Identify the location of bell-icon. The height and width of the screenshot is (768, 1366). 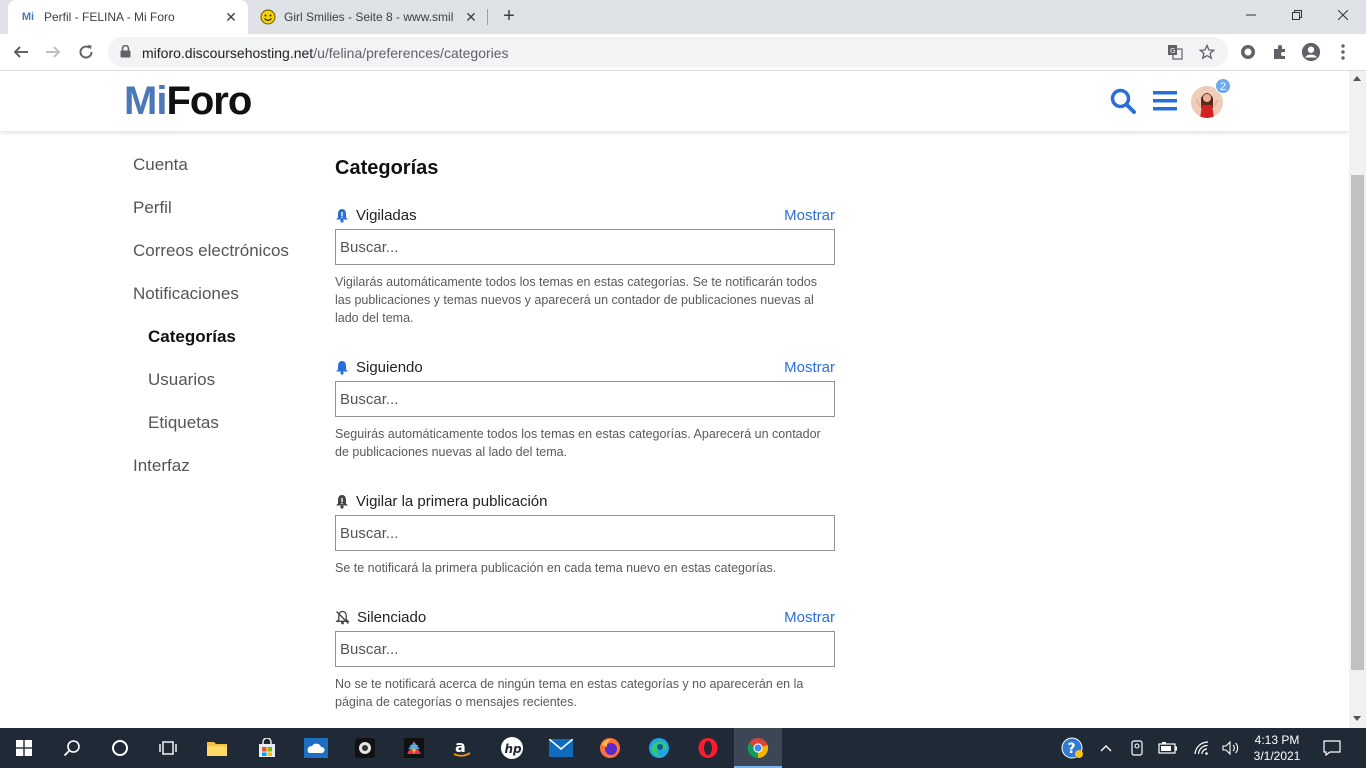
(342, 368).